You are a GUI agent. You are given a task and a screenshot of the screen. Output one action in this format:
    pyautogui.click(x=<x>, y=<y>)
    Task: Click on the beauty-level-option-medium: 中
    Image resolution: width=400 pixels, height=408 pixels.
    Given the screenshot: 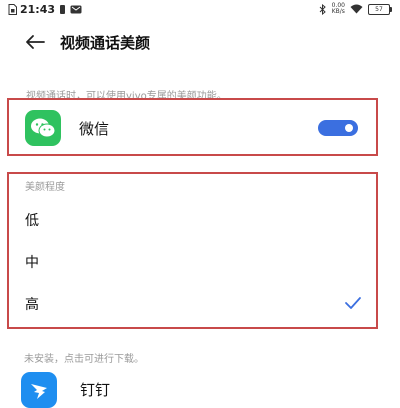 What is the action you would take?
    pyautogui.click(x=192, y=263)
    